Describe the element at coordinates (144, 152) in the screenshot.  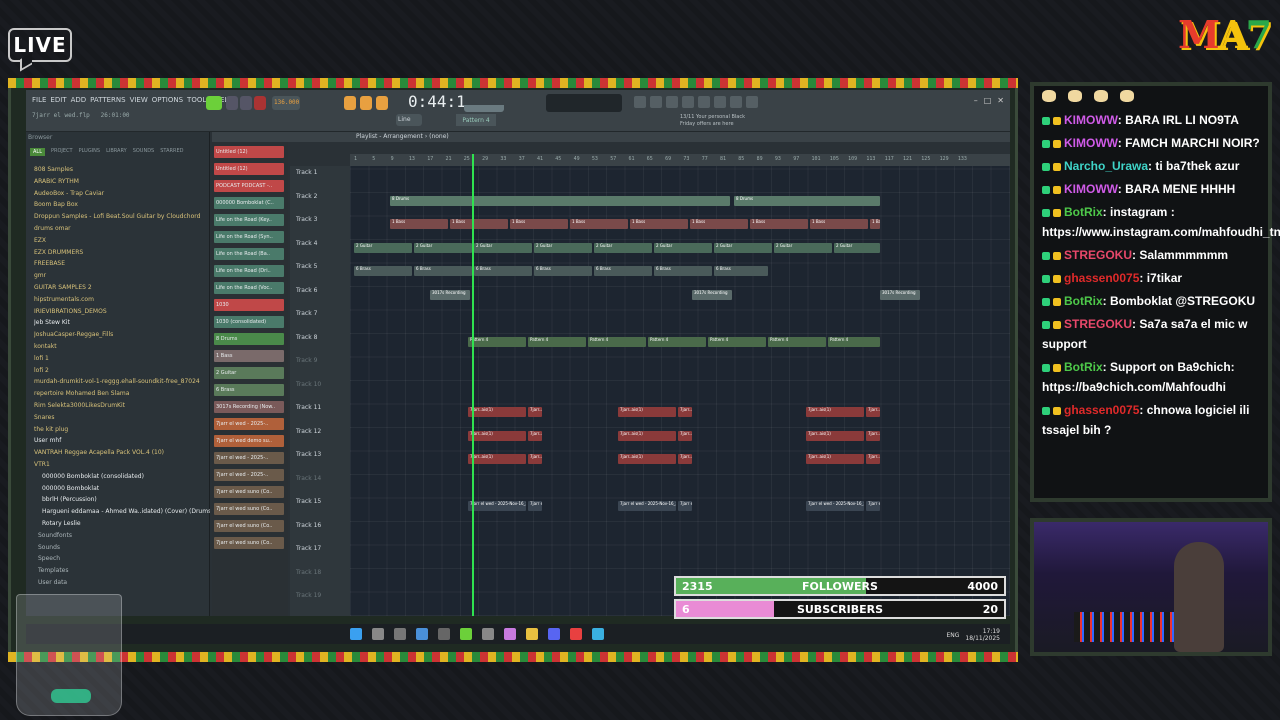
I see `browser-tab-sounds: SOUNDS` at that location.